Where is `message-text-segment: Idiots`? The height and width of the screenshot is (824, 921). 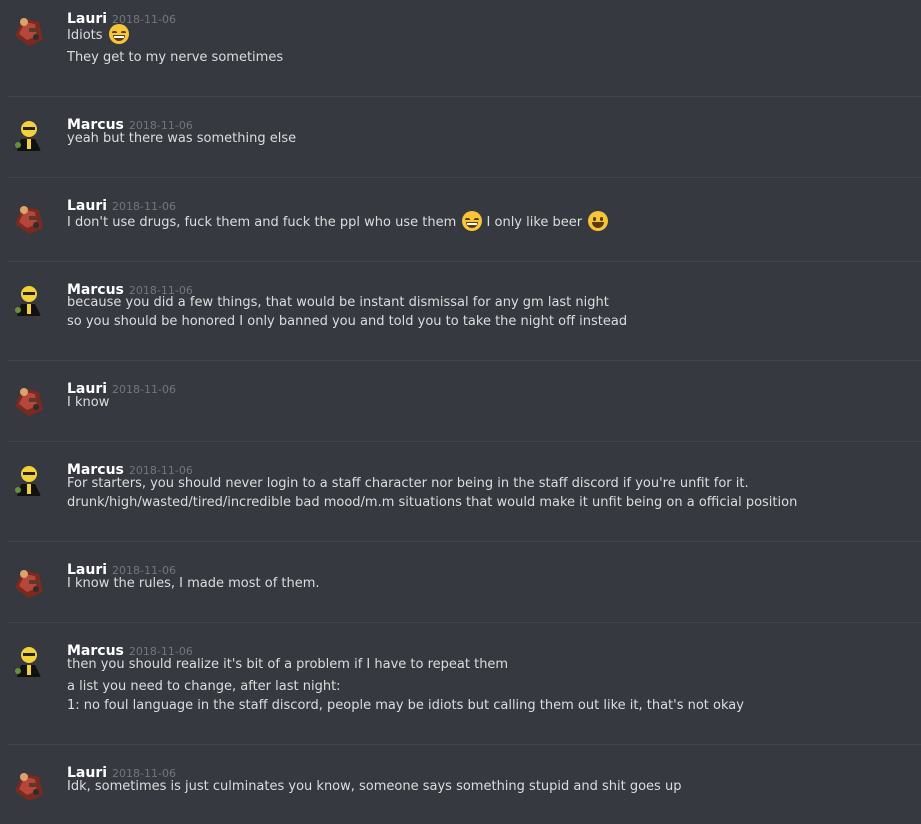 message-text-segment: Idiots is located at coordinates (87, 35).